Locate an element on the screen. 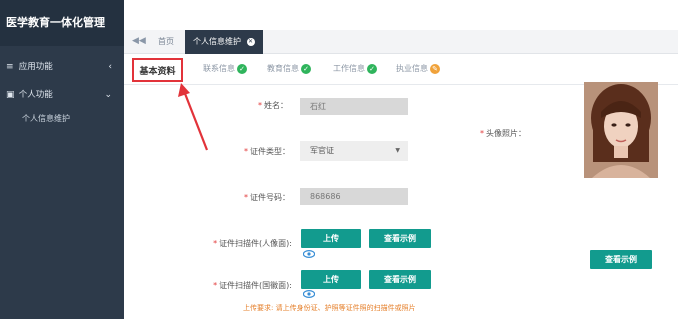  name-field: 石红 is located at coordinates (354, 106).